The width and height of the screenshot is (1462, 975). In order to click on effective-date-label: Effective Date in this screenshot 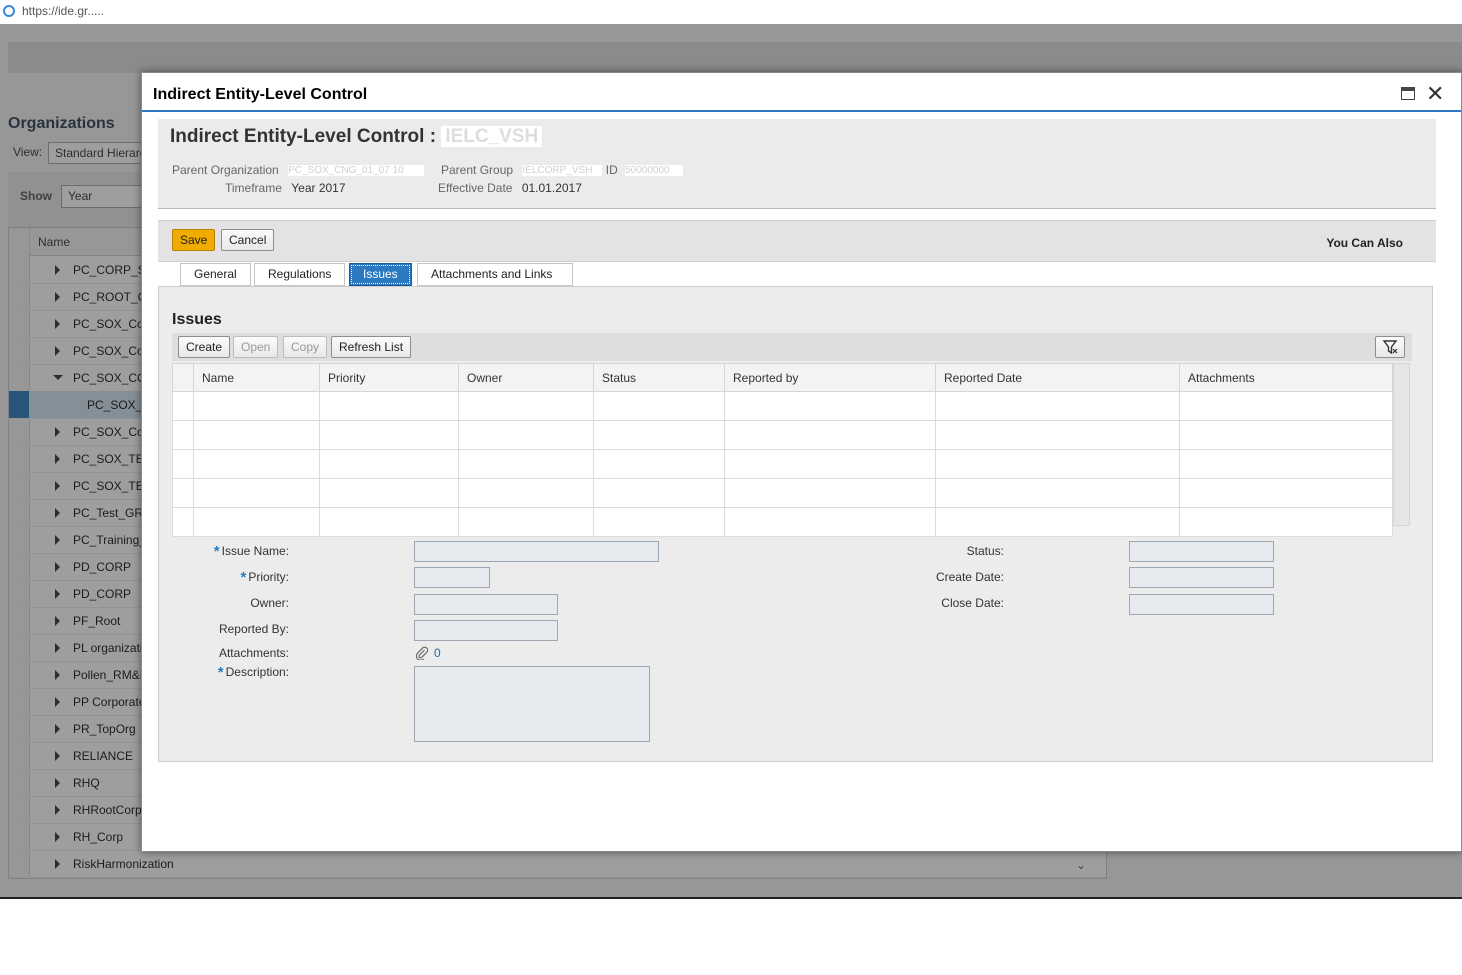, I will do `click(475, 188)`.